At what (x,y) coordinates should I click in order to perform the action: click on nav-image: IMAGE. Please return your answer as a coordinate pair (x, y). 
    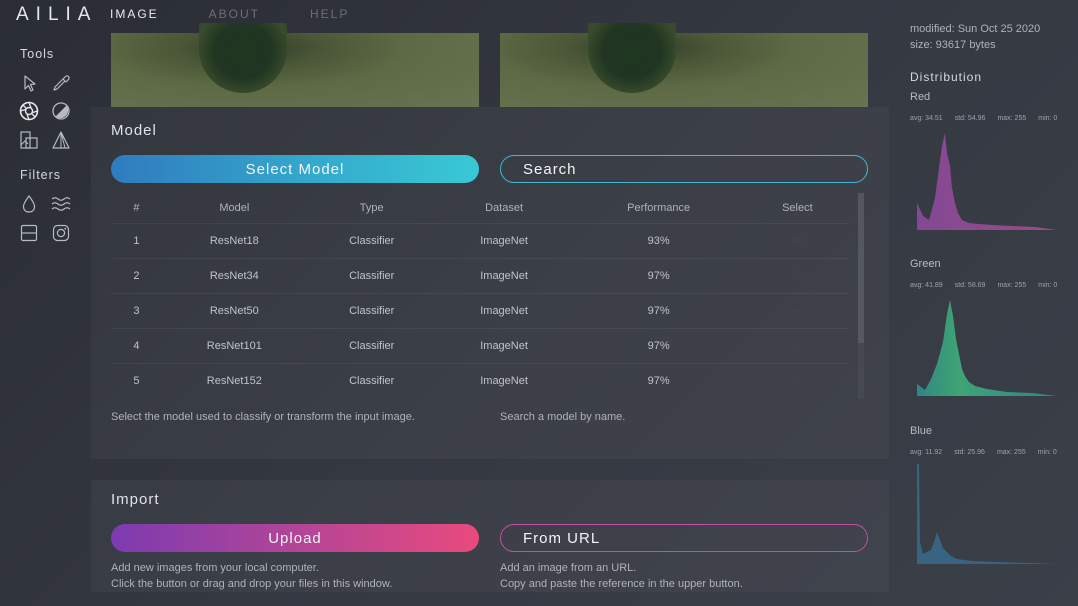
    Looking at the image, I should click on (134, 14).